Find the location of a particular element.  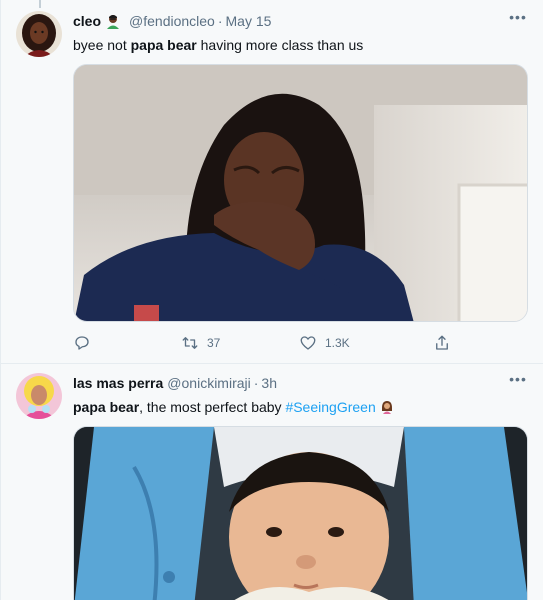

share-button is located at coordinates (442, 343).